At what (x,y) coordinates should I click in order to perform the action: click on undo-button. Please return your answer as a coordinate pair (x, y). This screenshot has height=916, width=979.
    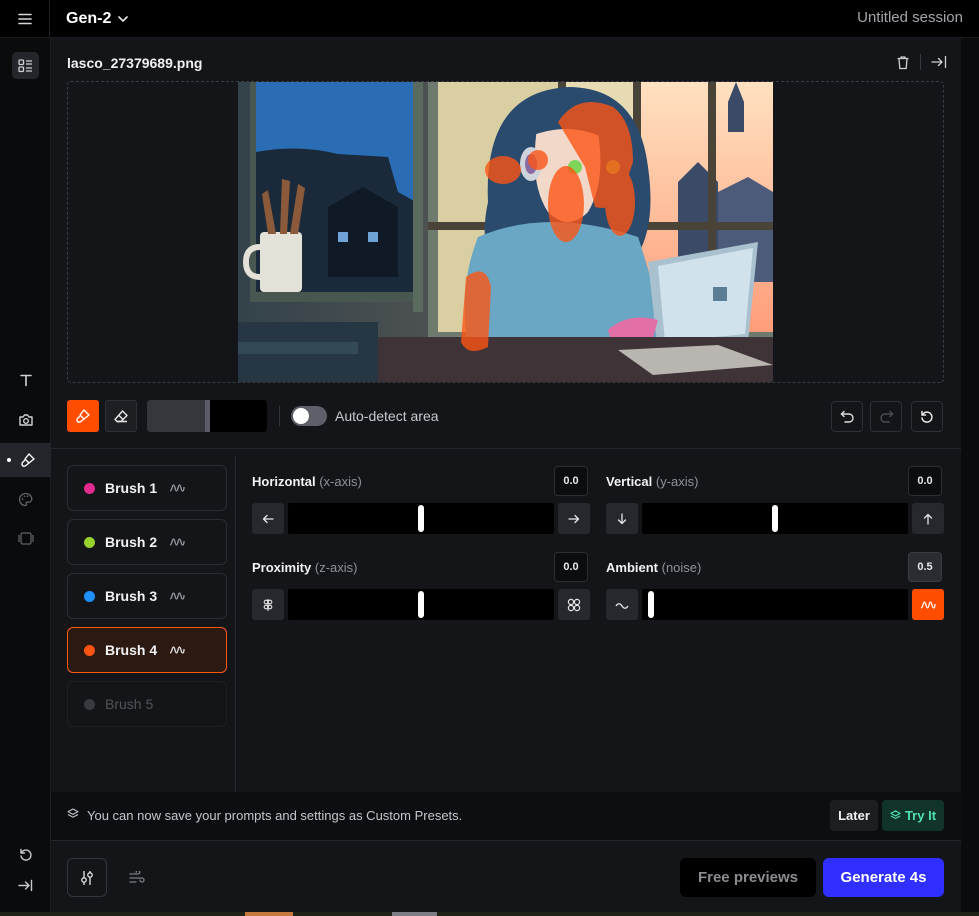
    Looking at the image, I should click on (847, 416).